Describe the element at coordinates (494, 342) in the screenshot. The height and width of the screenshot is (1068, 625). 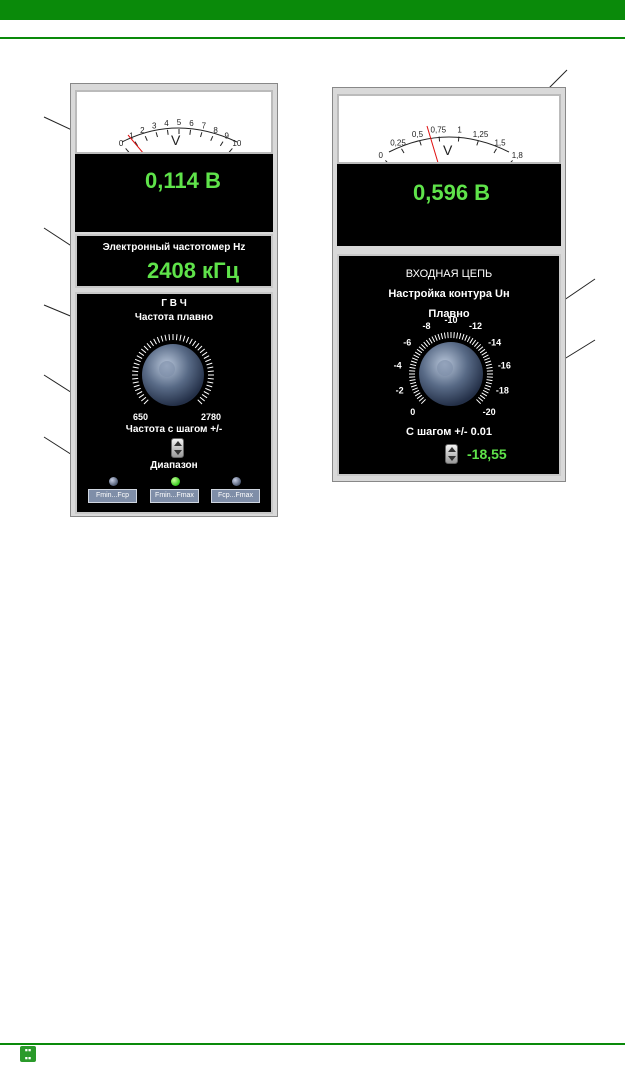
I see `dial-label: -14` at that location.